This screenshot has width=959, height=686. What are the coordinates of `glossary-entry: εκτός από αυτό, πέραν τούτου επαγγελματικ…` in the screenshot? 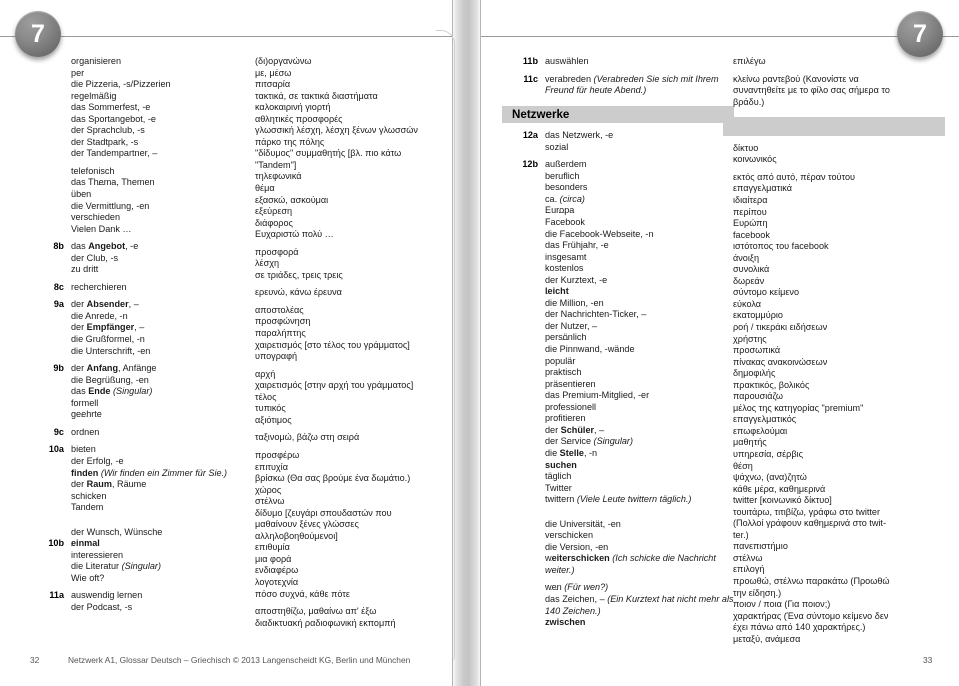 It's located at (844, 357).